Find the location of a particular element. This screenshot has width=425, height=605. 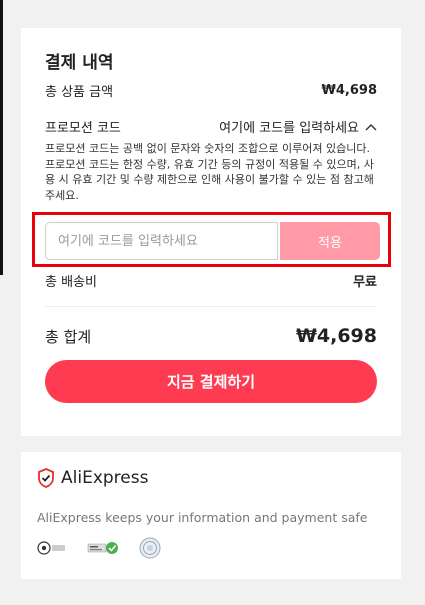

promo-row: 프로모션 코드 여기에 코드를 입력하세요 is located at coordinates (211, 126).